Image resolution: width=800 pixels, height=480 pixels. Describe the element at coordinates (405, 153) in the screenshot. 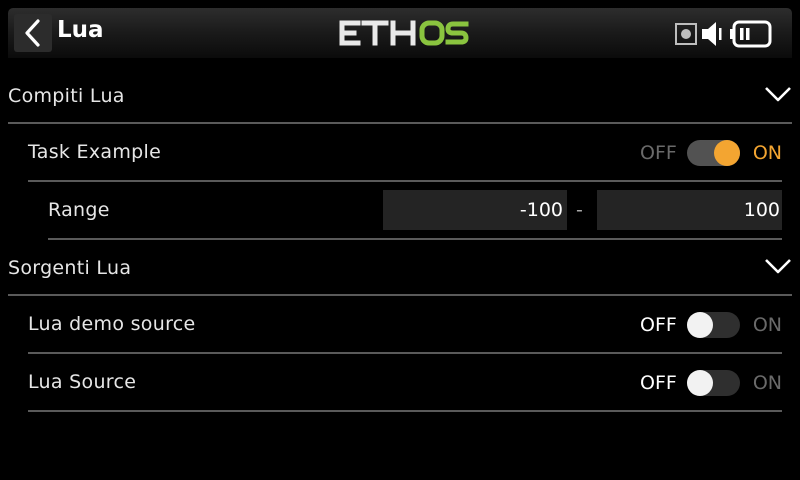

I see `task-example-row: Task Example OFF ON` at that location.